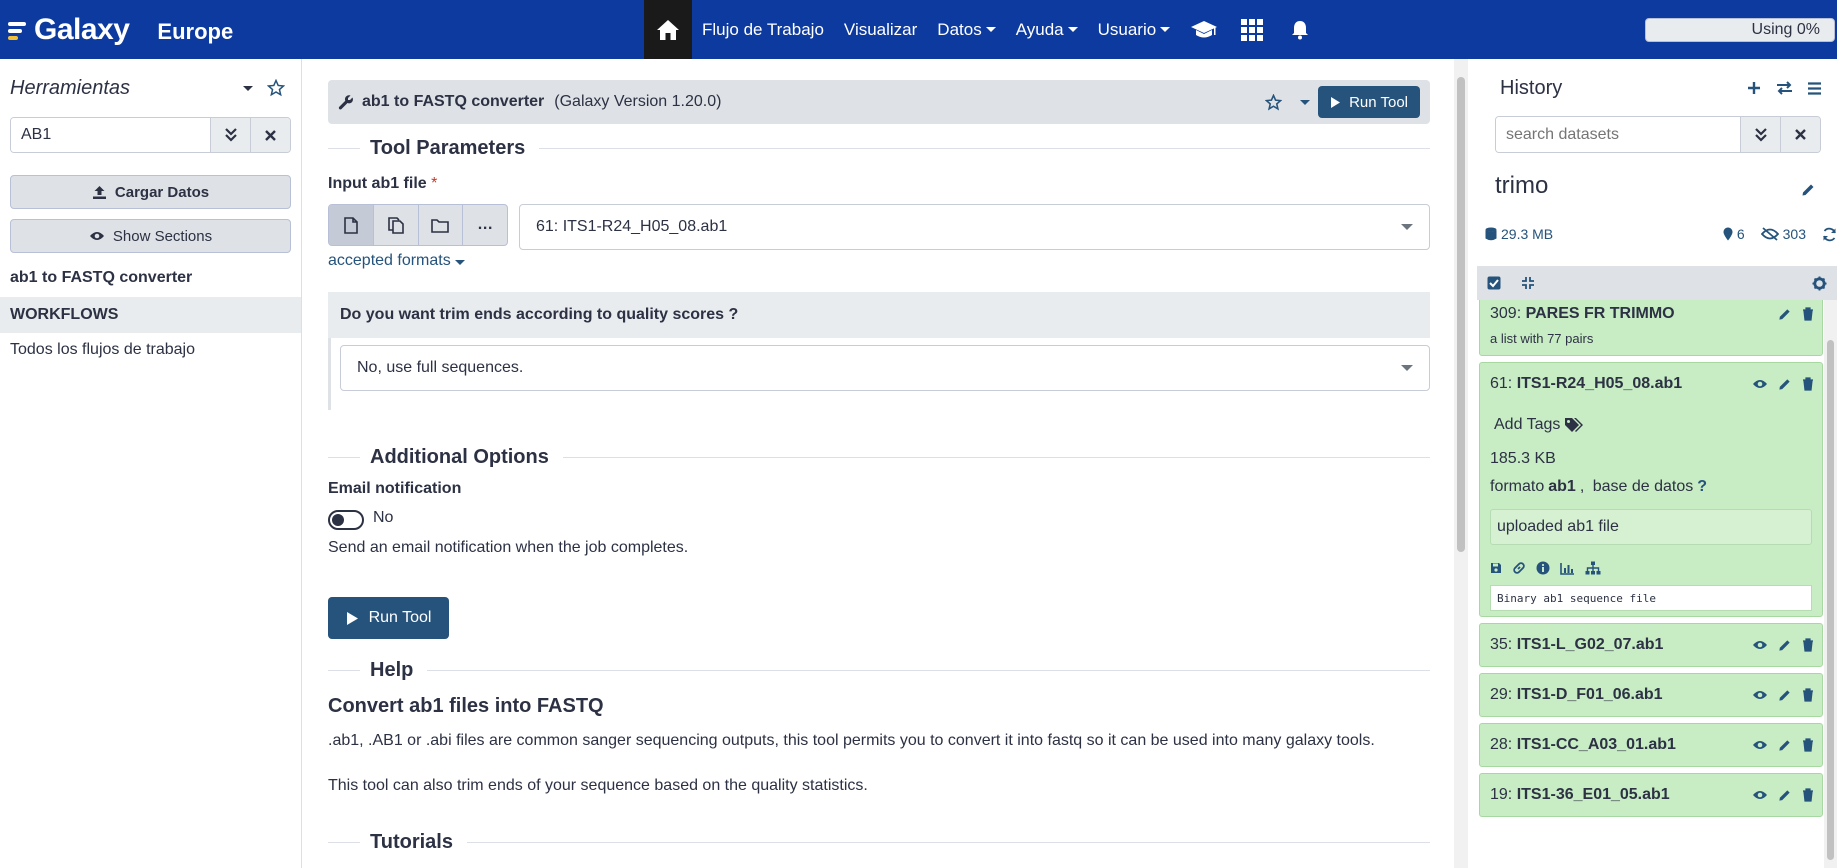 The width and height of the screenshot is (1837, 868). I want to click on star-icon, so click(1273, 101).